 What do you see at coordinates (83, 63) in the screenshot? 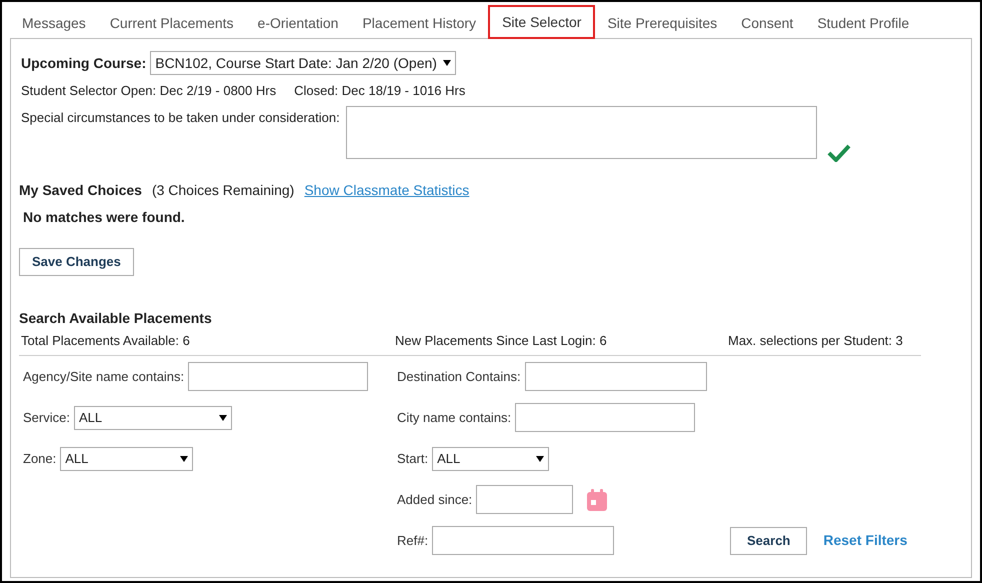
I see `course-label: Upcoming Course:` at bounding box center [83, 63].